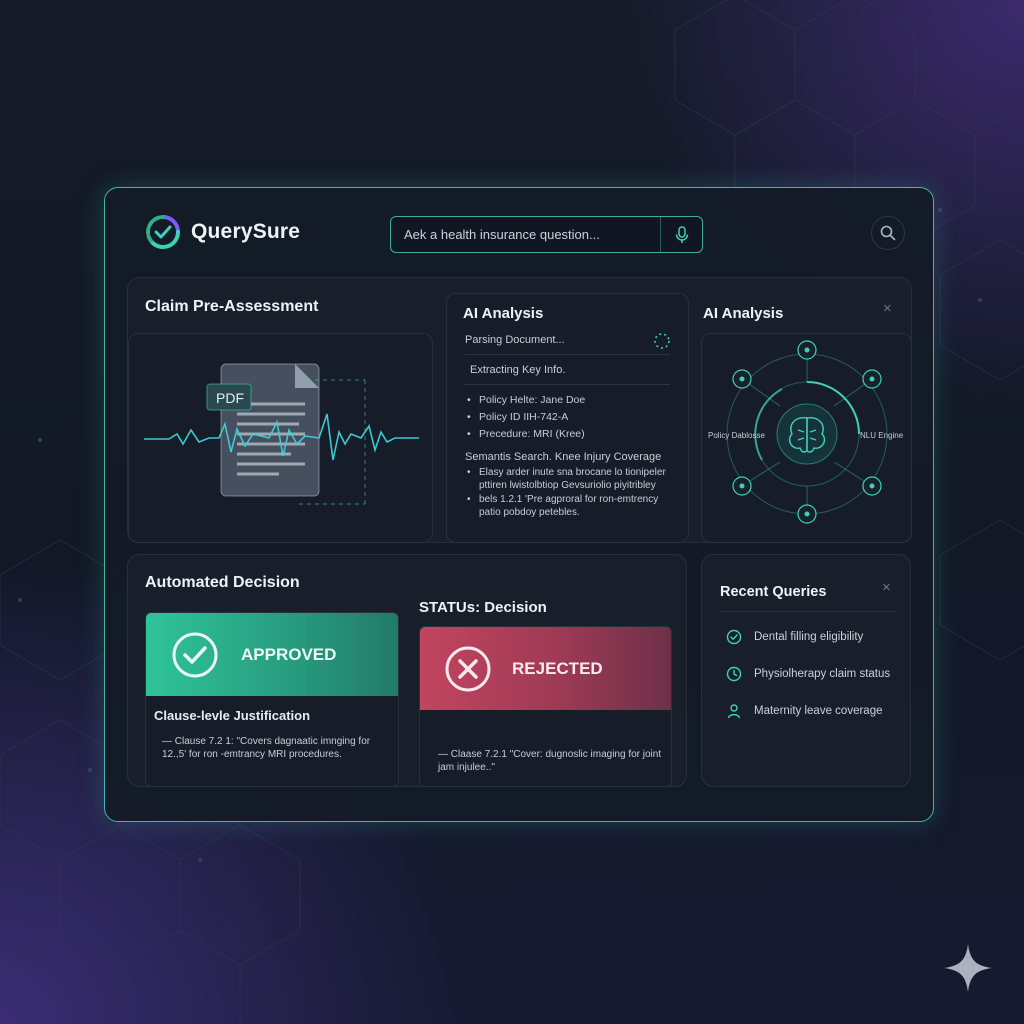 The height and width of the screenshot is (1024, 1024). I want to click on approved-label: APPROVED, so click(289, 654).